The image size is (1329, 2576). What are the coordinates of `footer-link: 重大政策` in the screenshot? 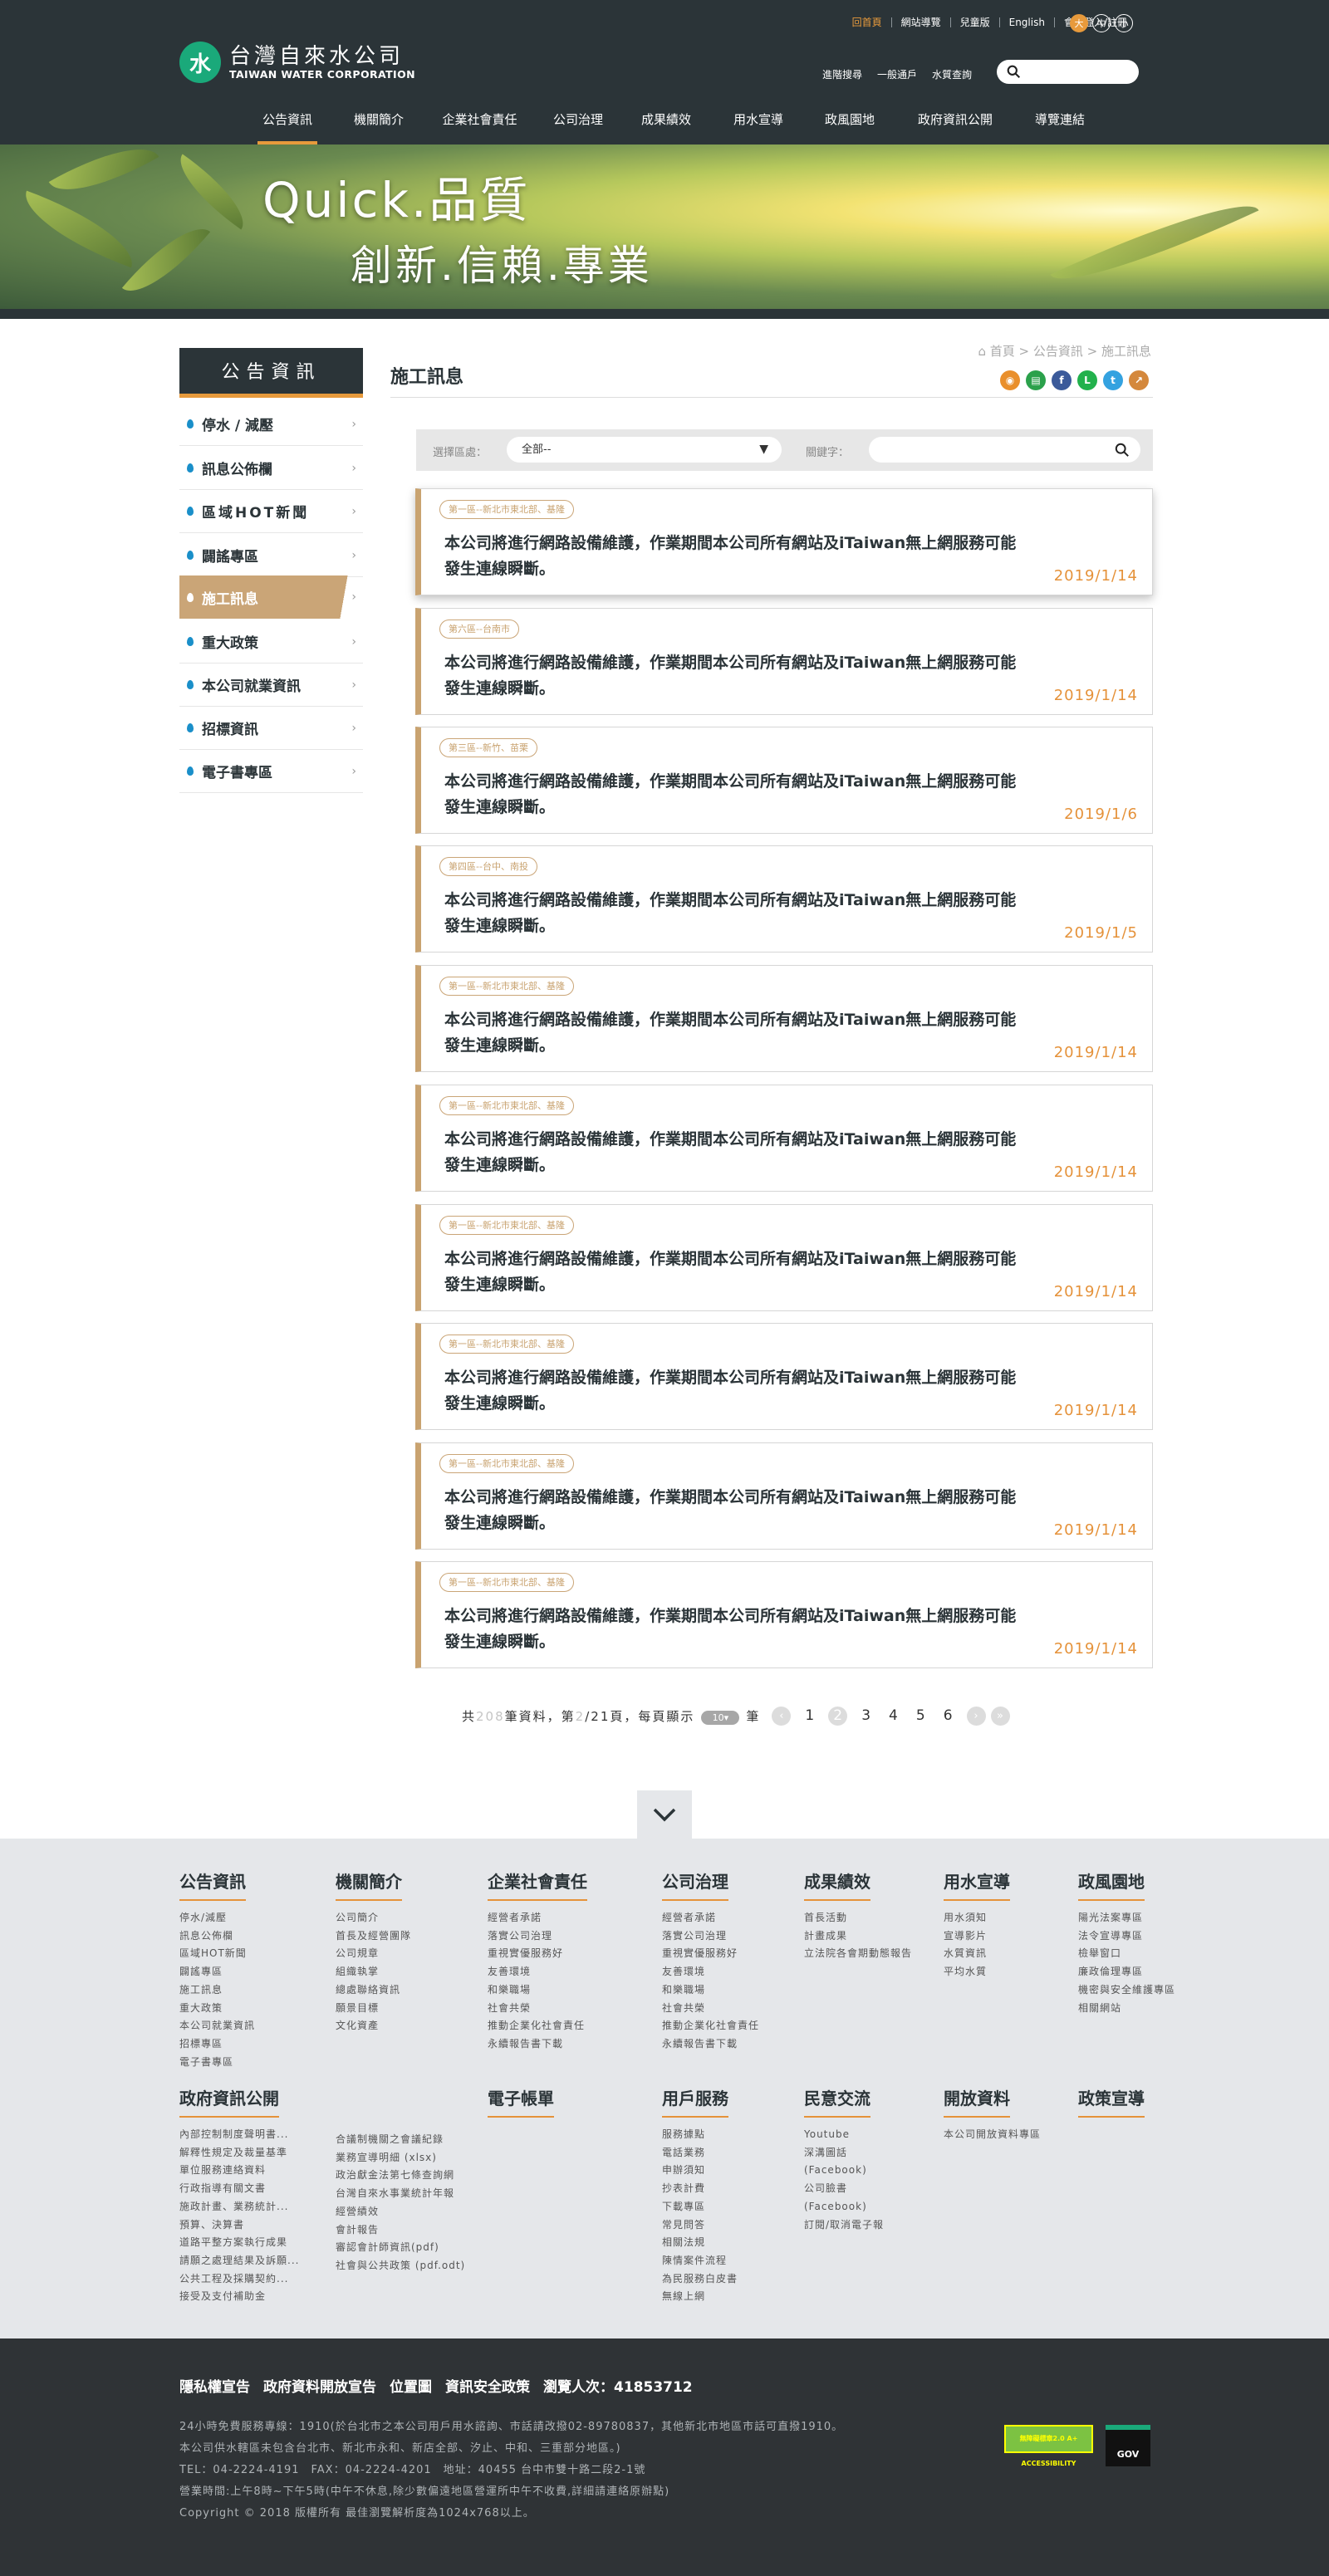 It's located at (217, 2009).